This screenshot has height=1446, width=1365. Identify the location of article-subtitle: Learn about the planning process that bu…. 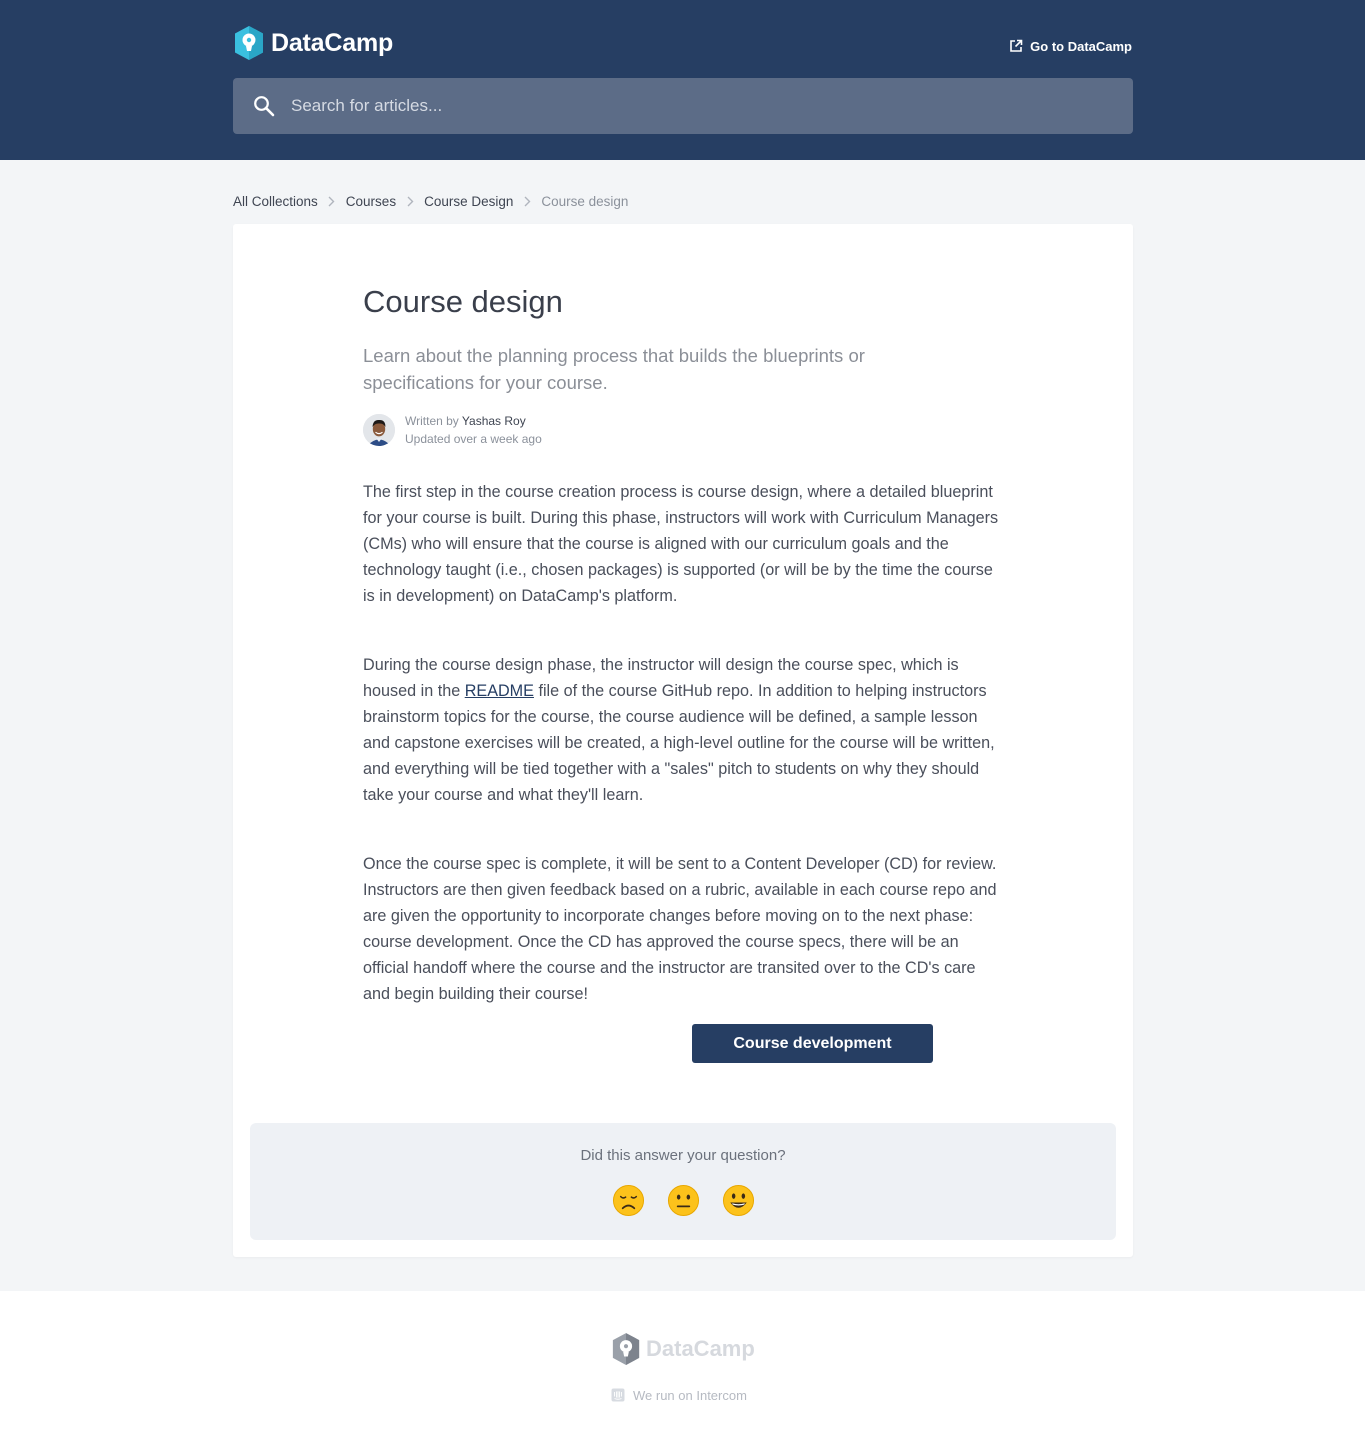
(614, 369).